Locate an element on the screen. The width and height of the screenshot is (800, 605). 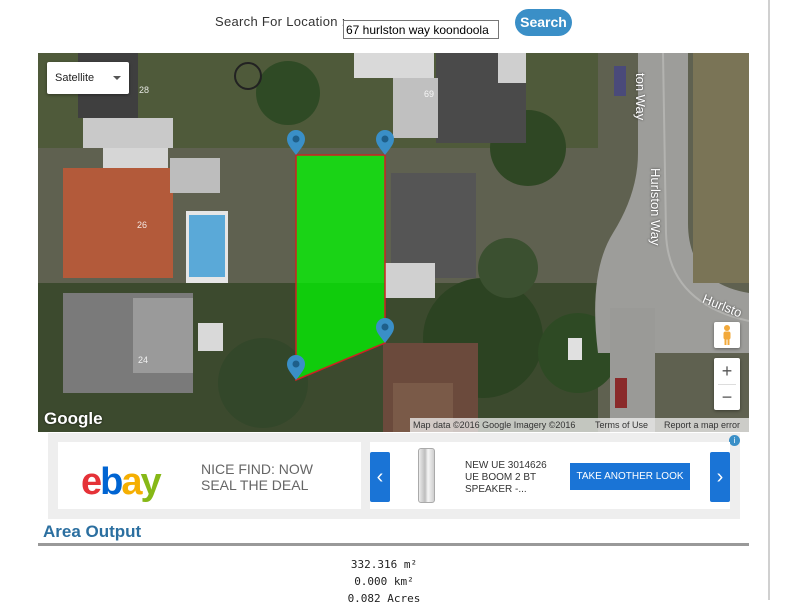
pegman-icon is located at coordinates (727, 335).